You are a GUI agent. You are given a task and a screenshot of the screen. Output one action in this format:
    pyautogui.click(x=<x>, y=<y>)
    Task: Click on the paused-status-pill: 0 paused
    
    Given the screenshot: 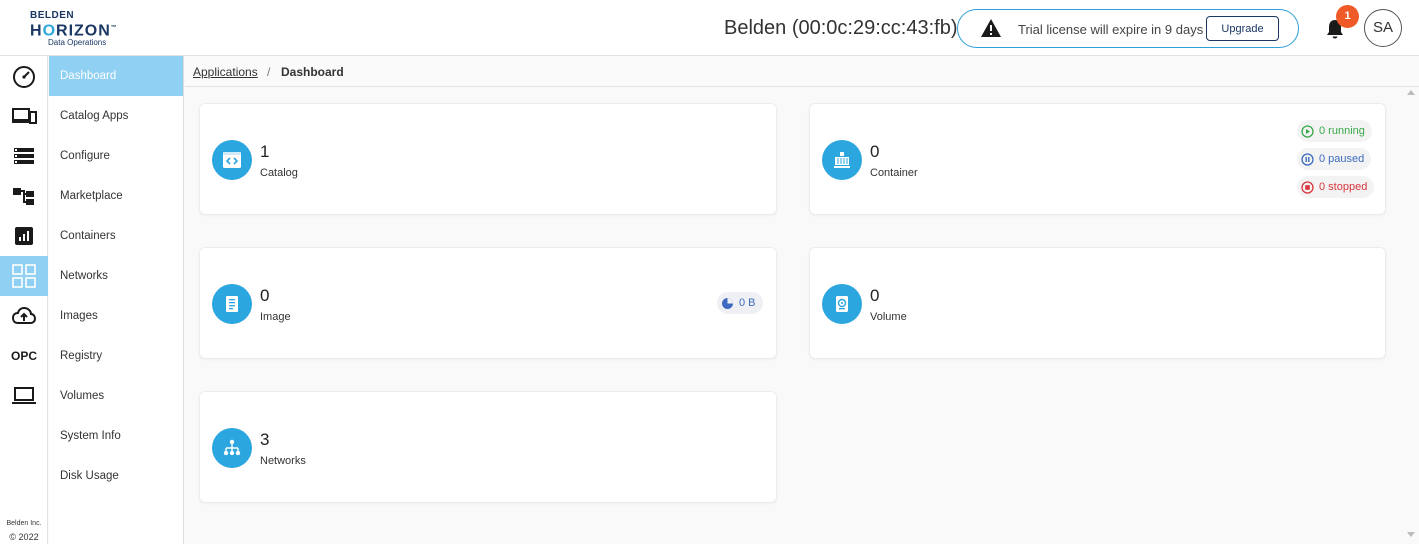 What is the action you would take?
    pyautogui.click(x=1334, y=159)
    